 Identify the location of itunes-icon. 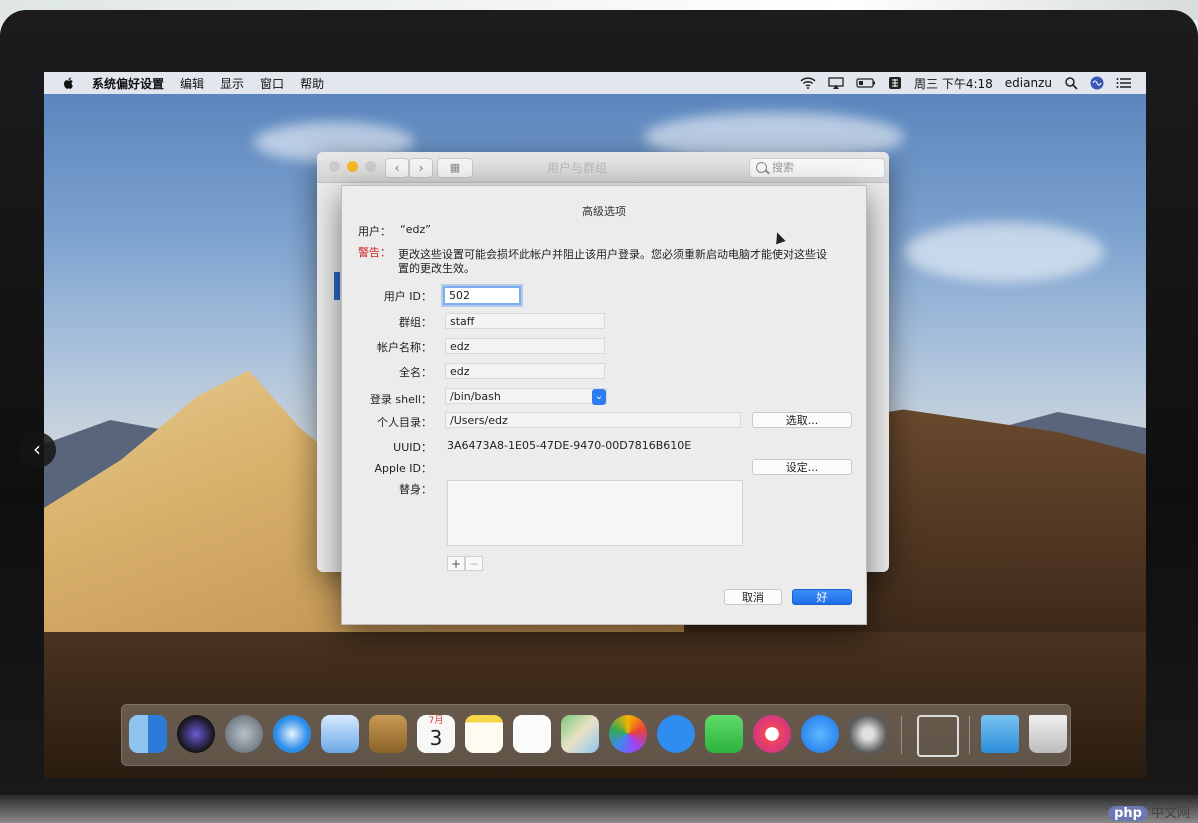
(772, 734).